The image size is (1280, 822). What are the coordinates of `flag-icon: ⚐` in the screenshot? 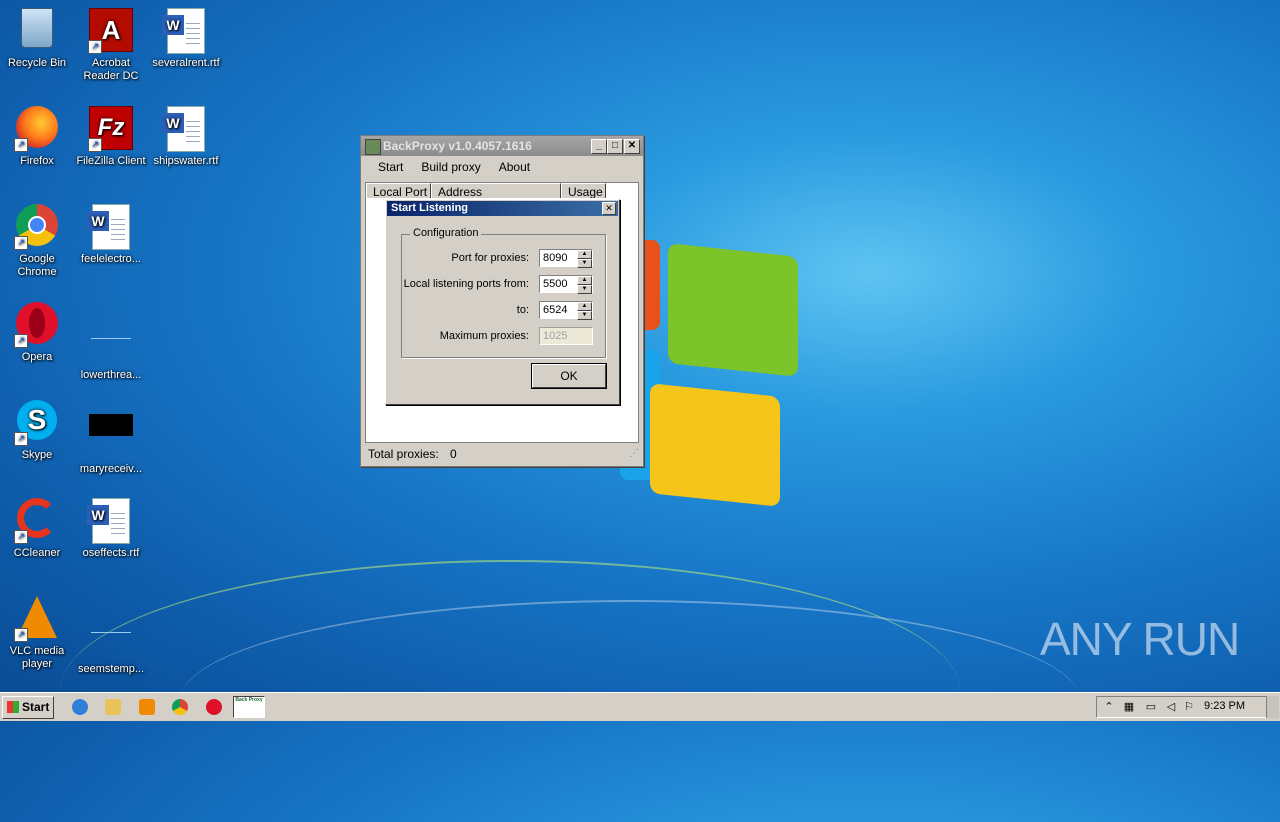 It's located at (1189, 707).